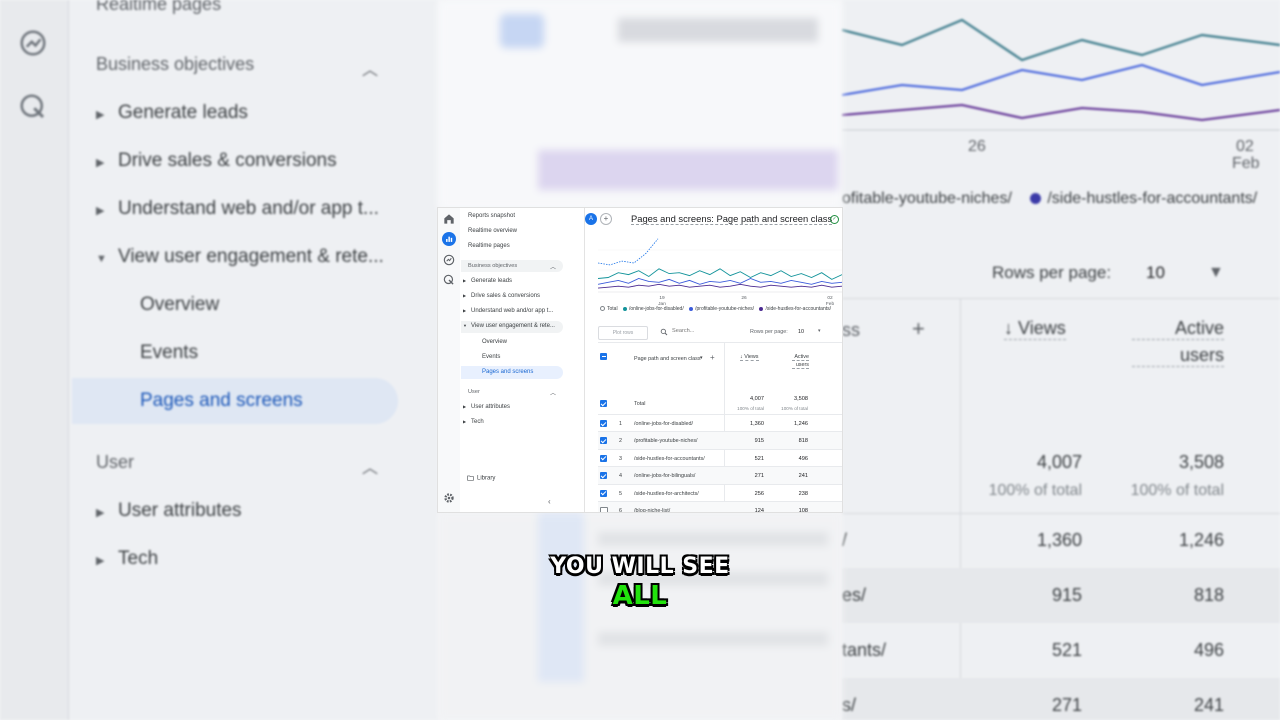 This screenshot has width=1280, height=720. I want to click on row-active-users: 1,246, so click(801, 424).